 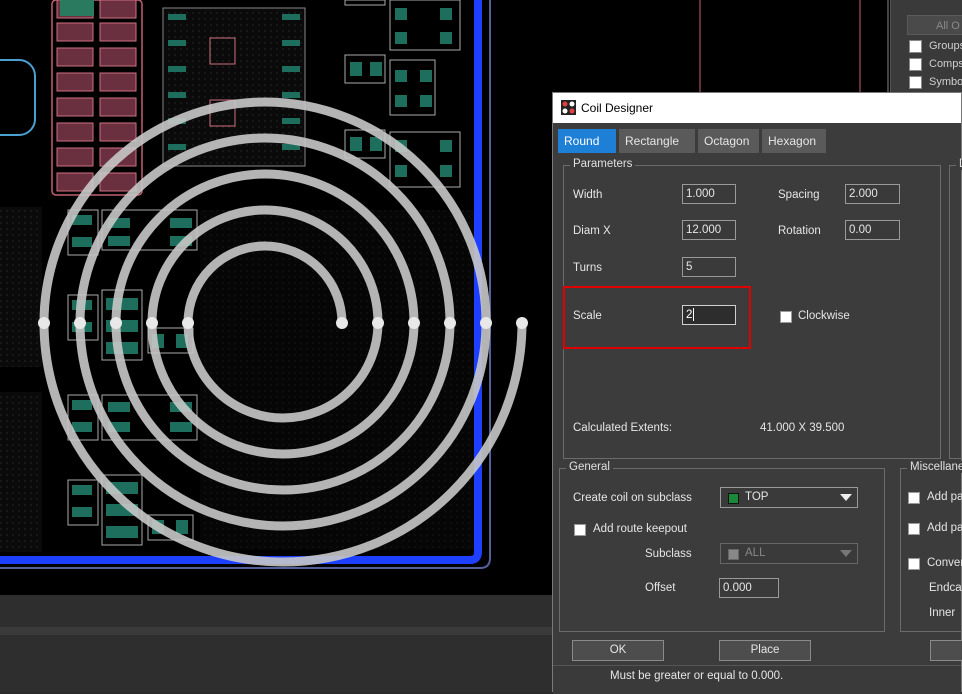 What do you see at coordinates (934, 467) in the screenshot?
I see `misc-legend: Miscellane` at bounding box center [934, 467].